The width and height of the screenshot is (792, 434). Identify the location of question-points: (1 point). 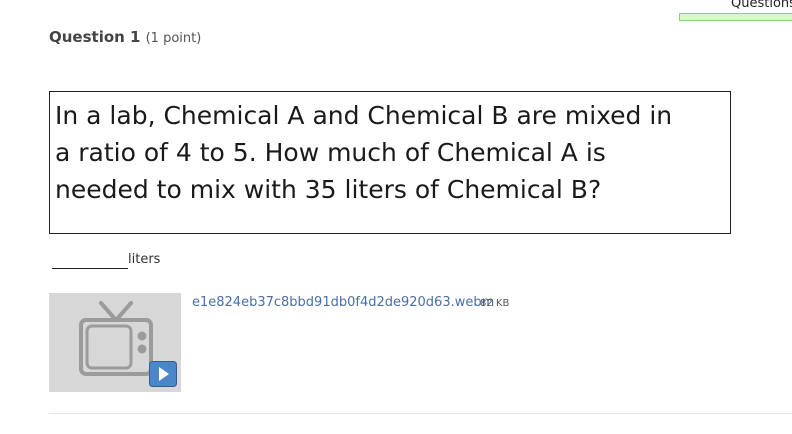
(173, 38).